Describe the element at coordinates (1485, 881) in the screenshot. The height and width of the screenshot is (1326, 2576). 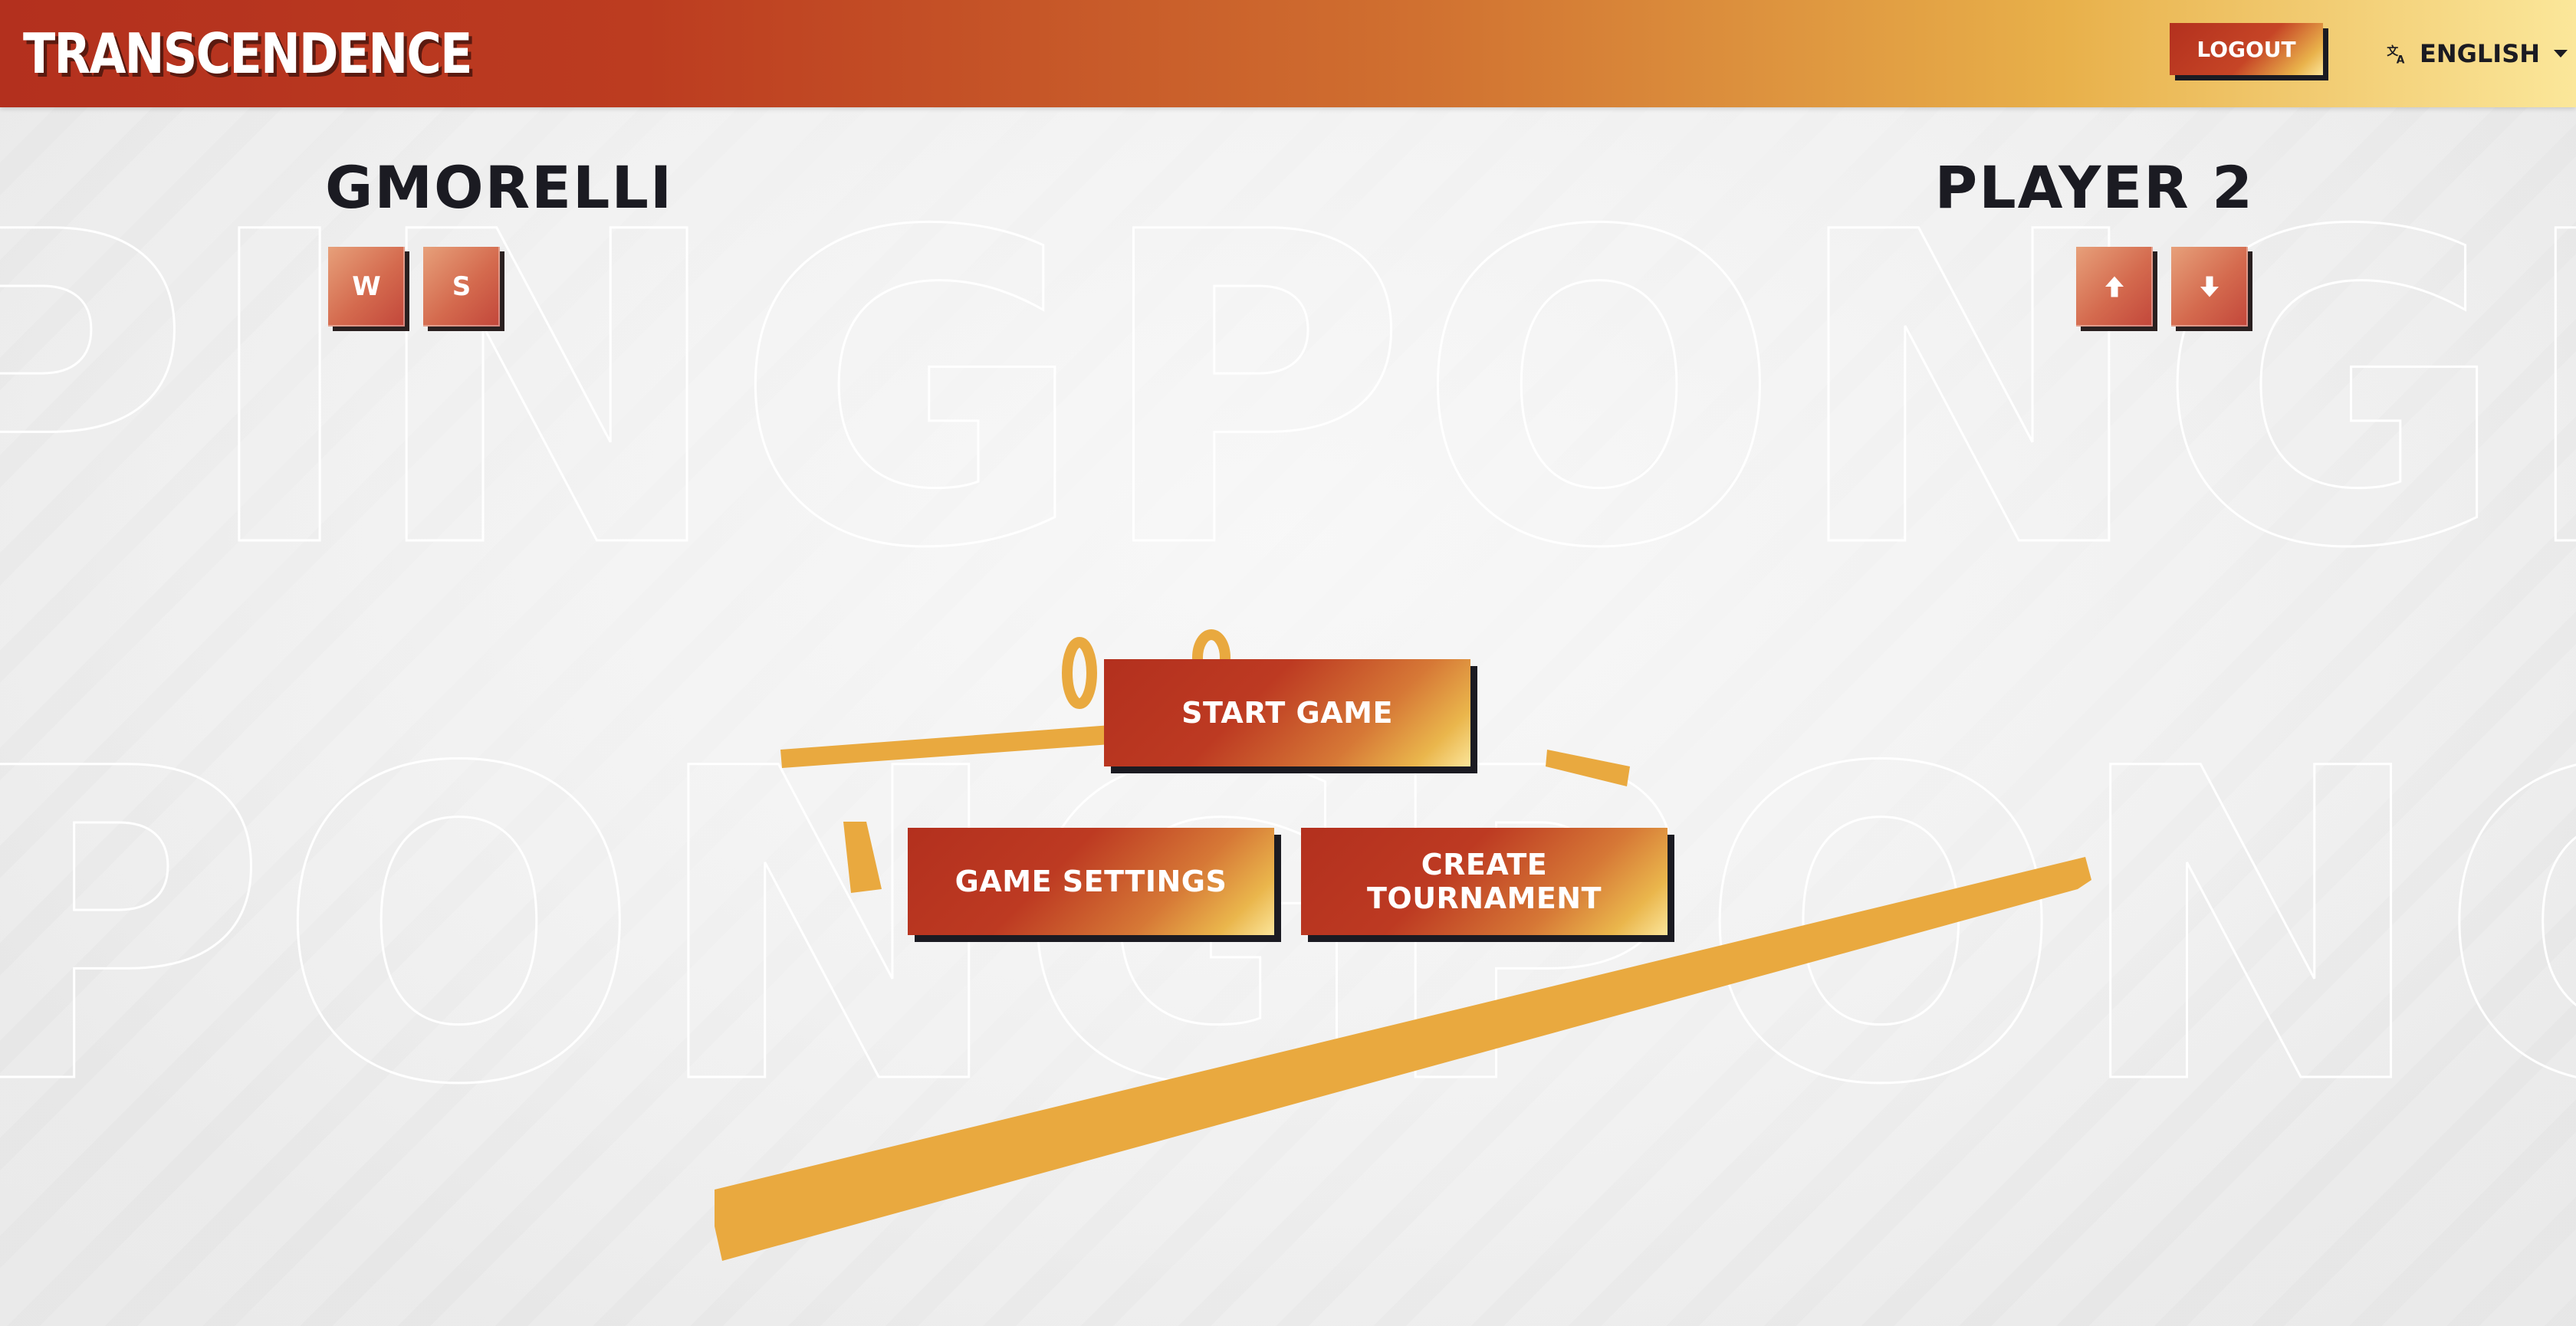
I see `create-tournament-button: CREATE TOURNAMENT` at that location.